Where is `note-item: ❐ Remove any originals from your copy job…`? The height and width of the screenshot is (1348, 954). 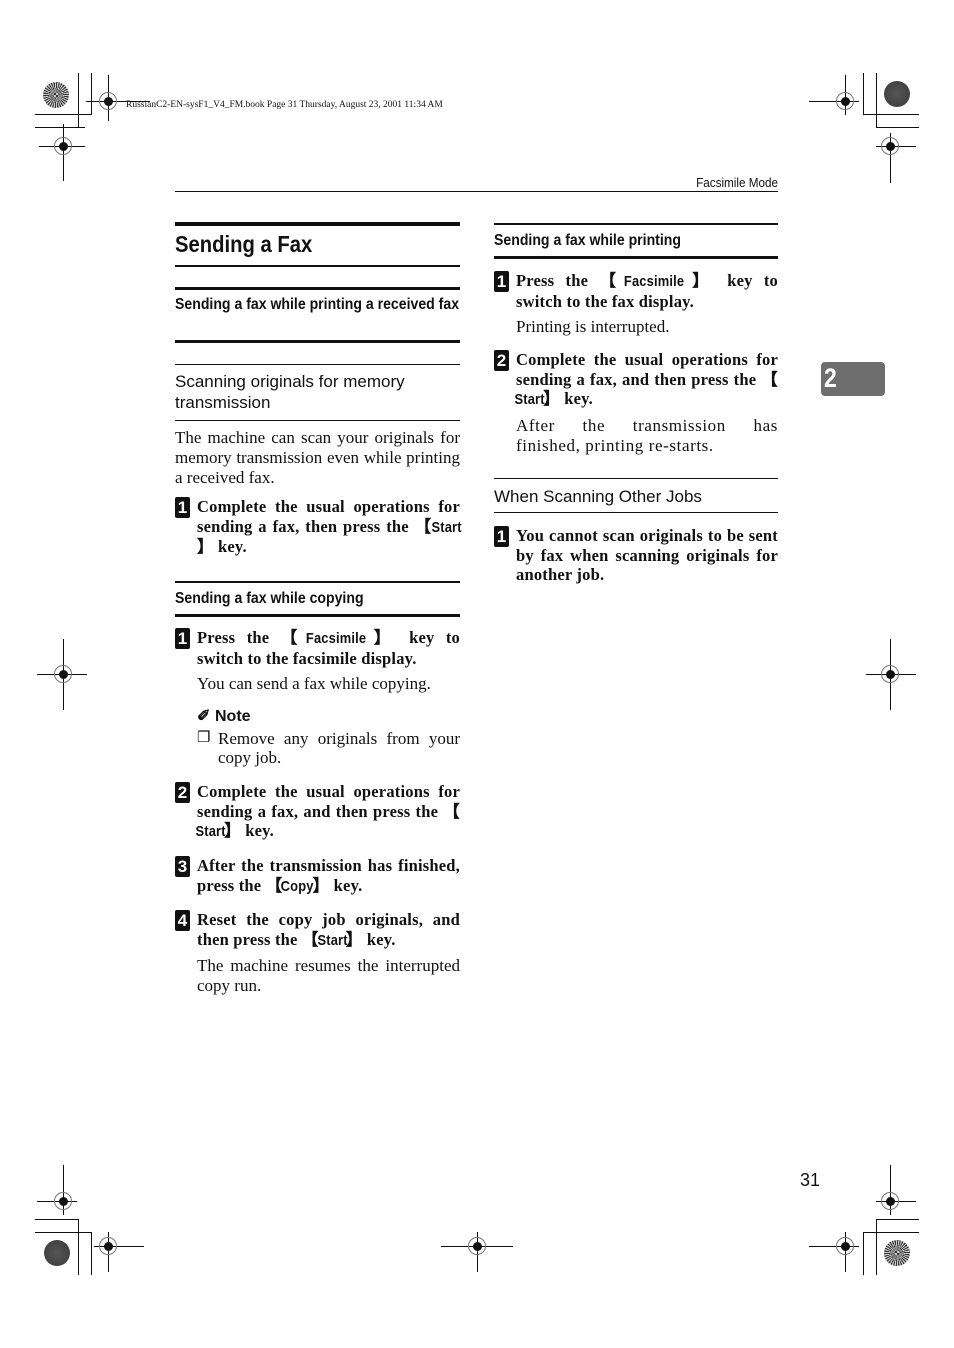
note-item: ❐ Remove any originals from your copy job… is located at coordinates (328, 748).